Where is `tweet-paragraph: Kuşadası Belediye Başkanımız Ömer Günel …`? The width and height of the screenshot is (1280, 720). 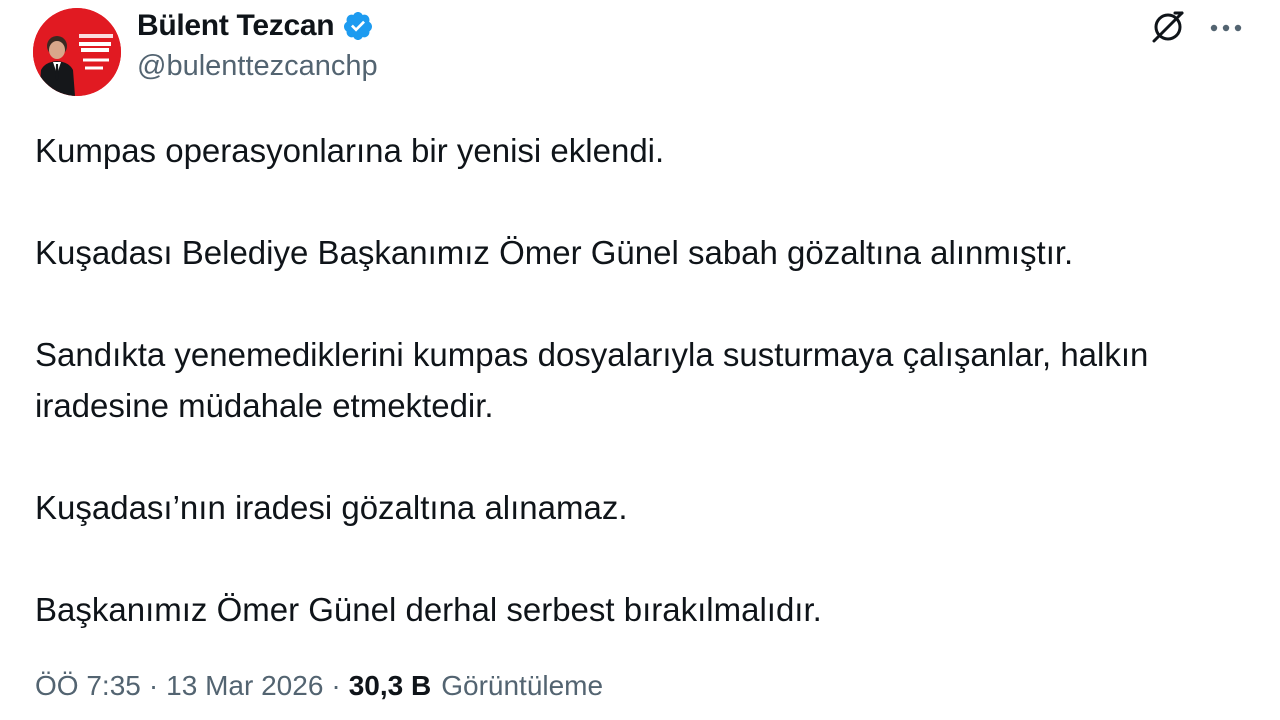
tweet-paragraph: Kuşadası Belediye Başkanımız Ömer Günel … is located at coordinates (554, 252).